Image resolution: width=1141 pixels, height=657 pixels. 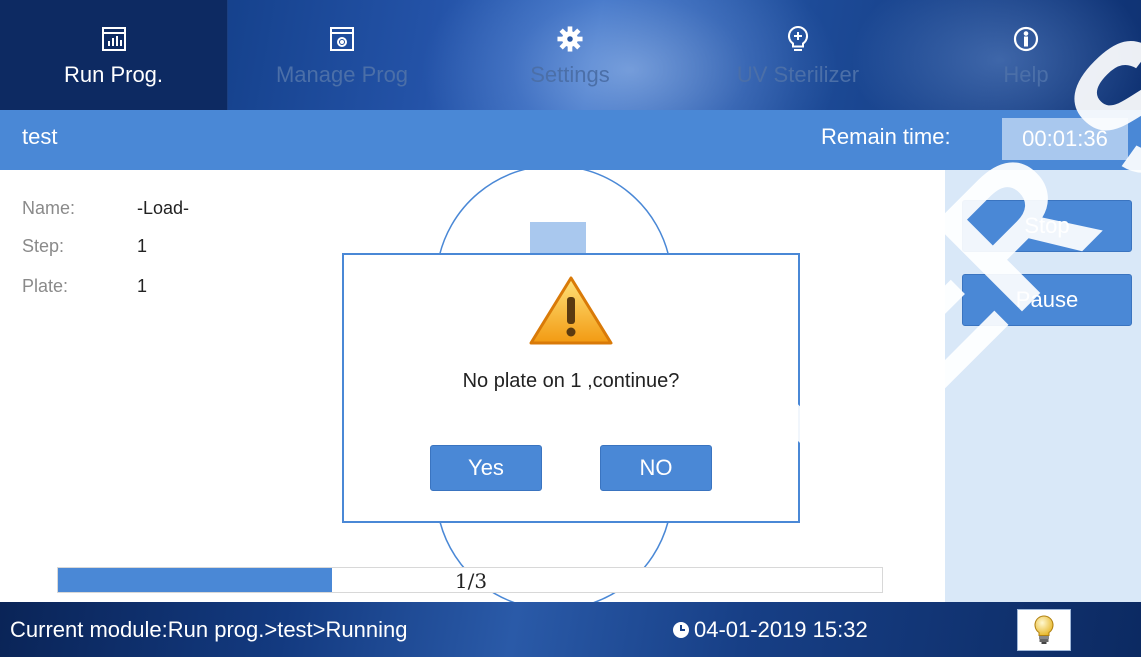 I want to click on chart-window-icon, so click(x=114, y=39).